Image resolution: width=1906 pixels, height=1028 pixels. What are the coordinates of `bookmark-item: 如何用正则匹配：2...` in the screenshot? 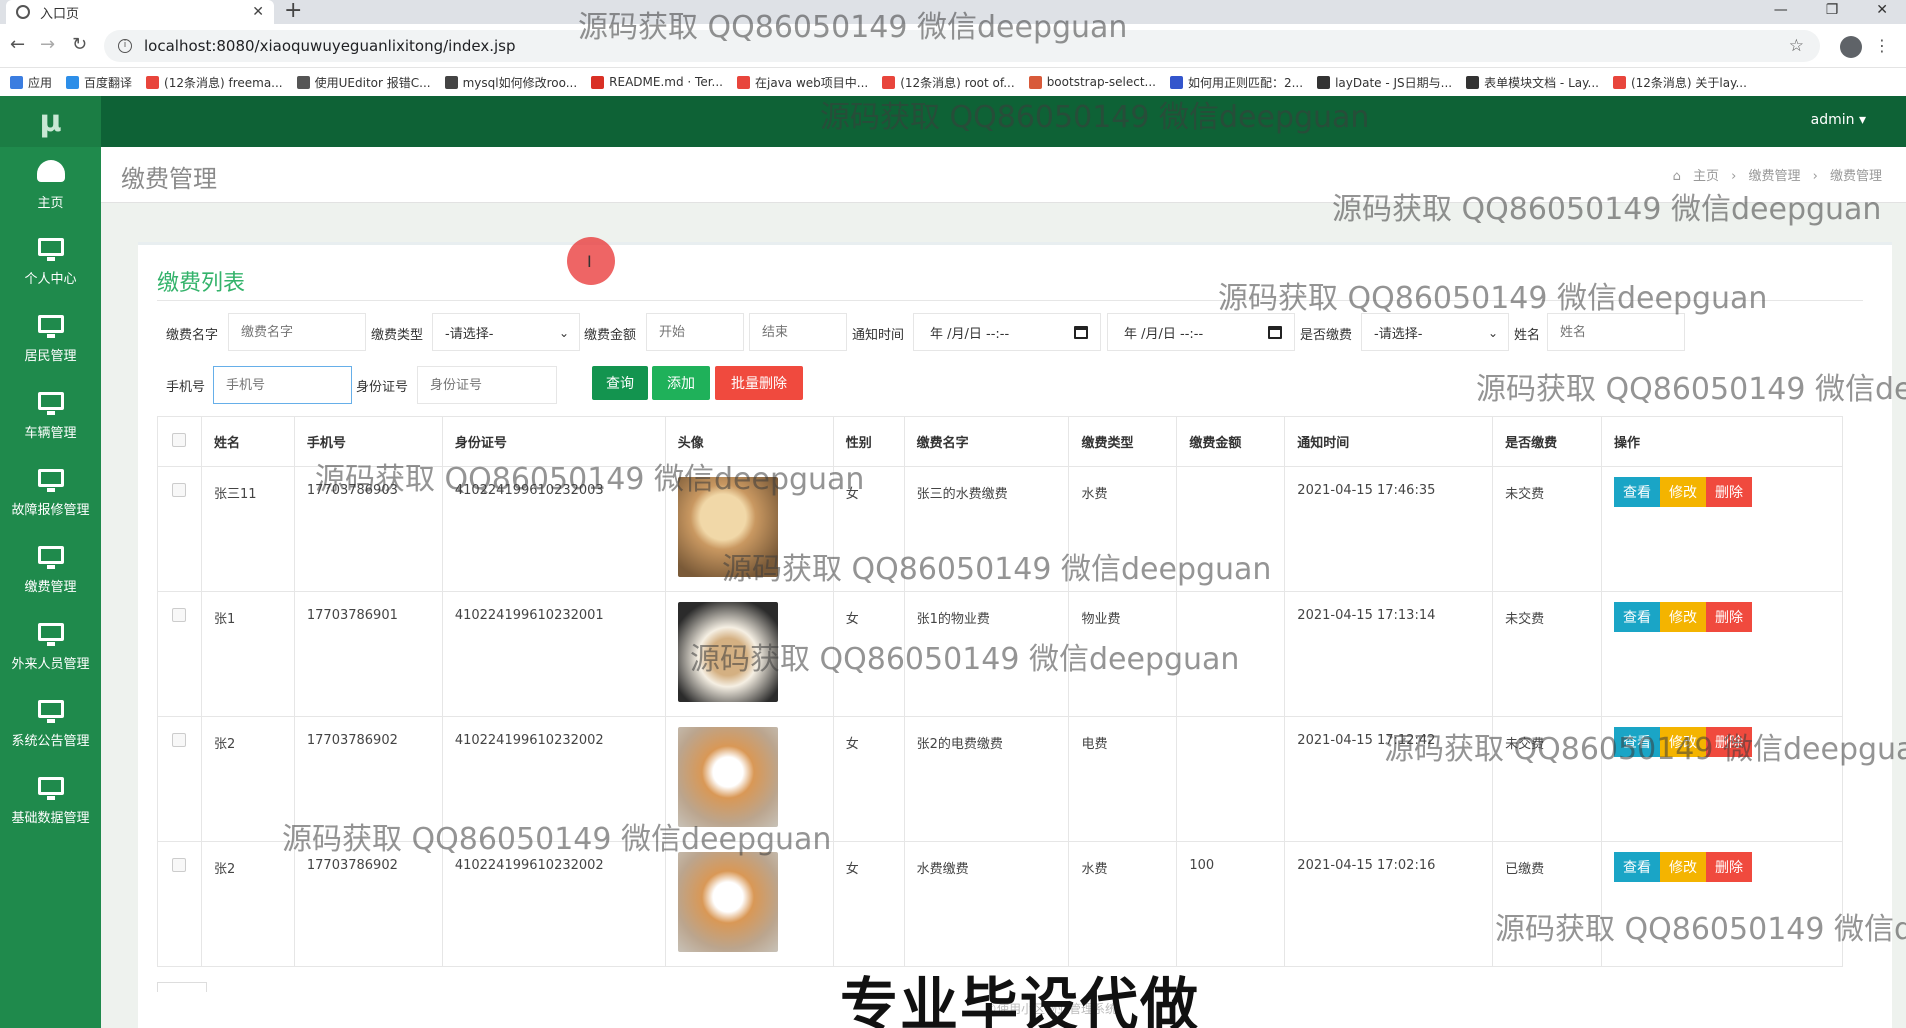 It's located at (1236, 82).